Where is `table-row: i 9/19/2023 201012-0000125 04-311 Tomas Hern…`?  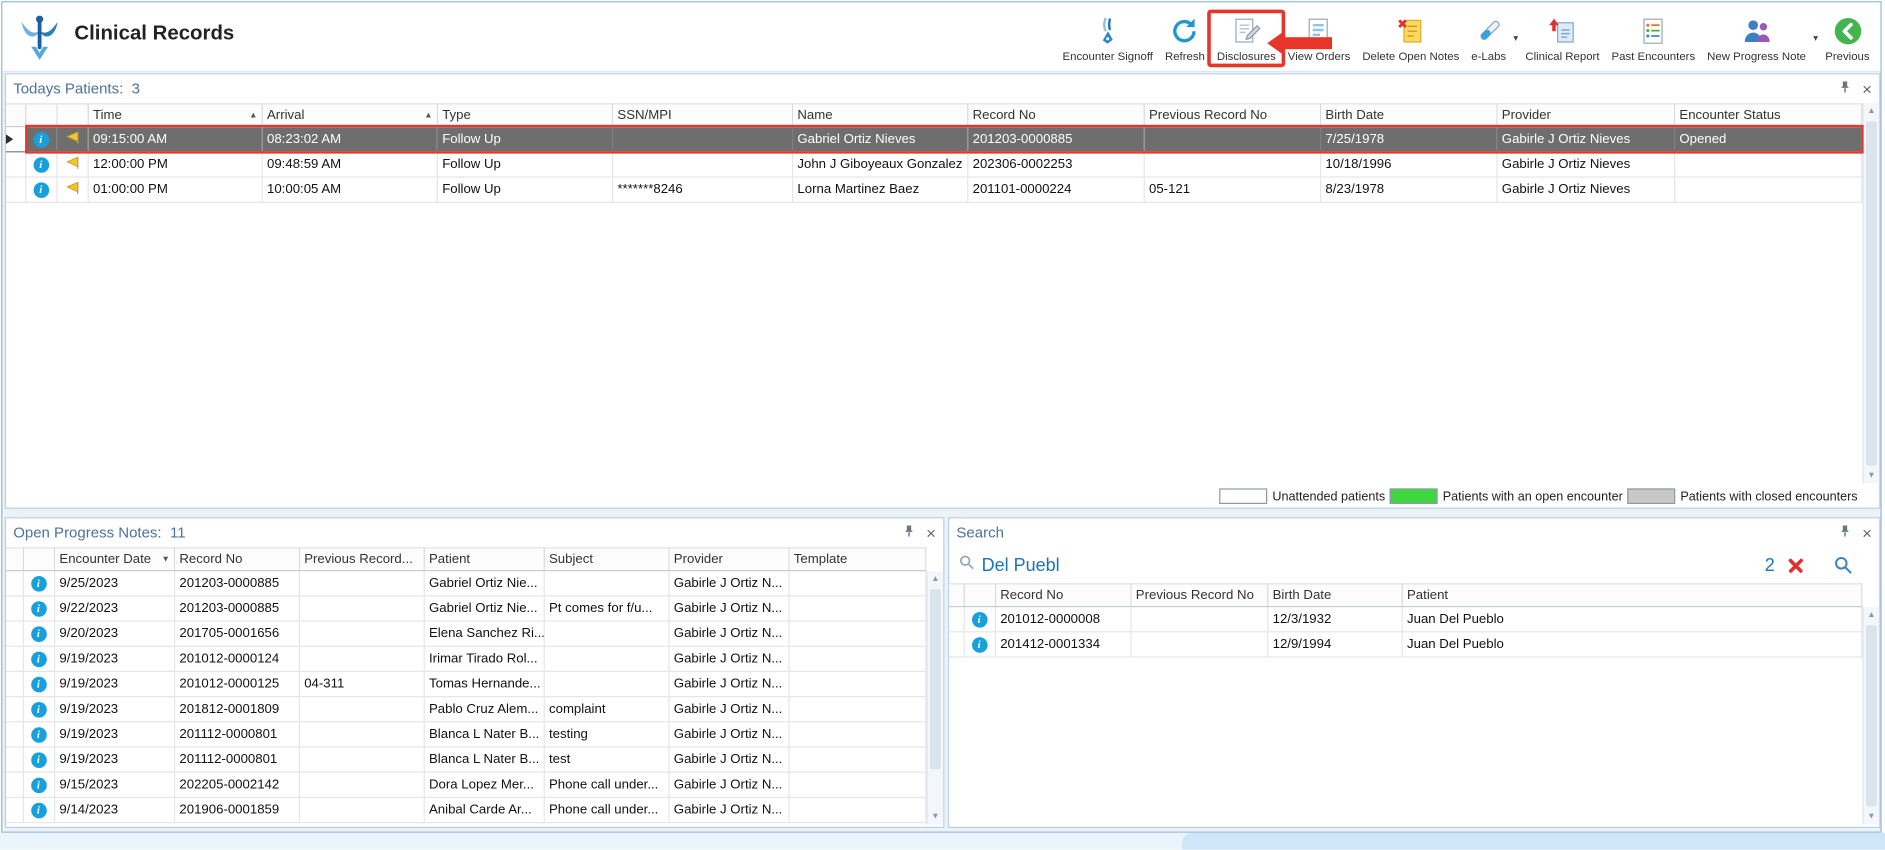 table-row: i 9/19/2023 201012-0000125 04-311 Tomas Hern… is located at coordinates (466, 684).